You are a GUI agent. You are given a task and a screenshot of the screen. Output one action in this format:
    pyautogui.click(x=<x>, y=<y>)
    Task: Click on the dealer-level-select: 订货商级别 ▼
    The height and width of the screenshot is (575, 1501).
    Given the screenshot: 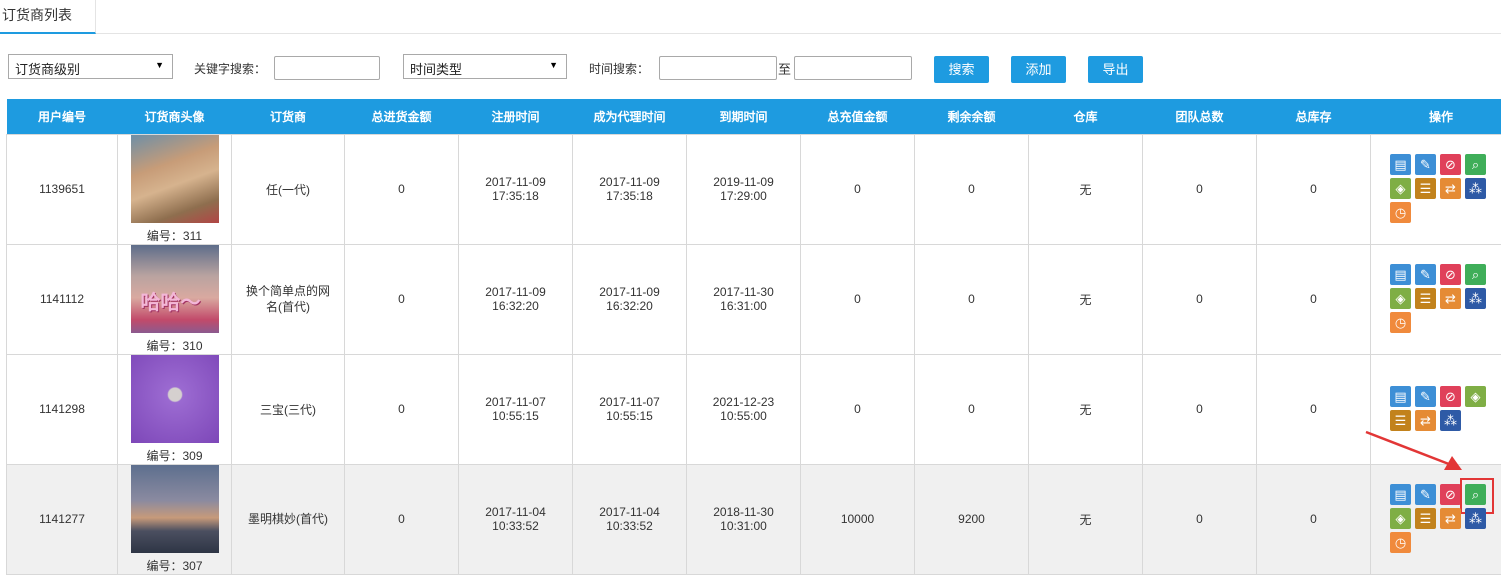 What is the action you would take?
    pyautogui.click(x=90, y=66)
    